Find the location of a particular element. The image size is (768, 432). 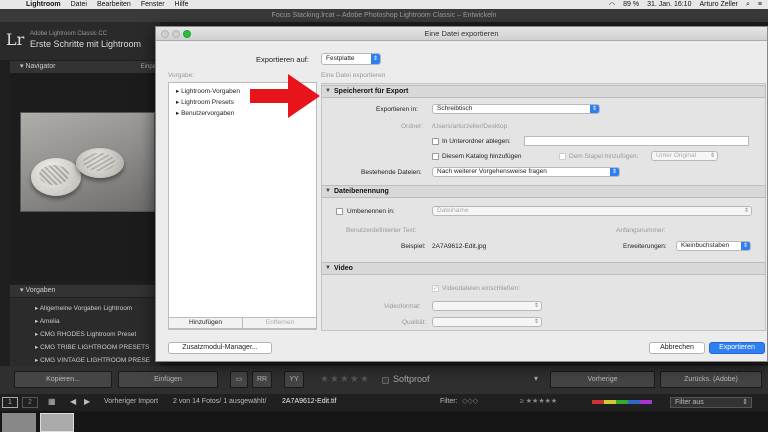

remove-preset-button: Entfernen is located at coordinates (280, 323).